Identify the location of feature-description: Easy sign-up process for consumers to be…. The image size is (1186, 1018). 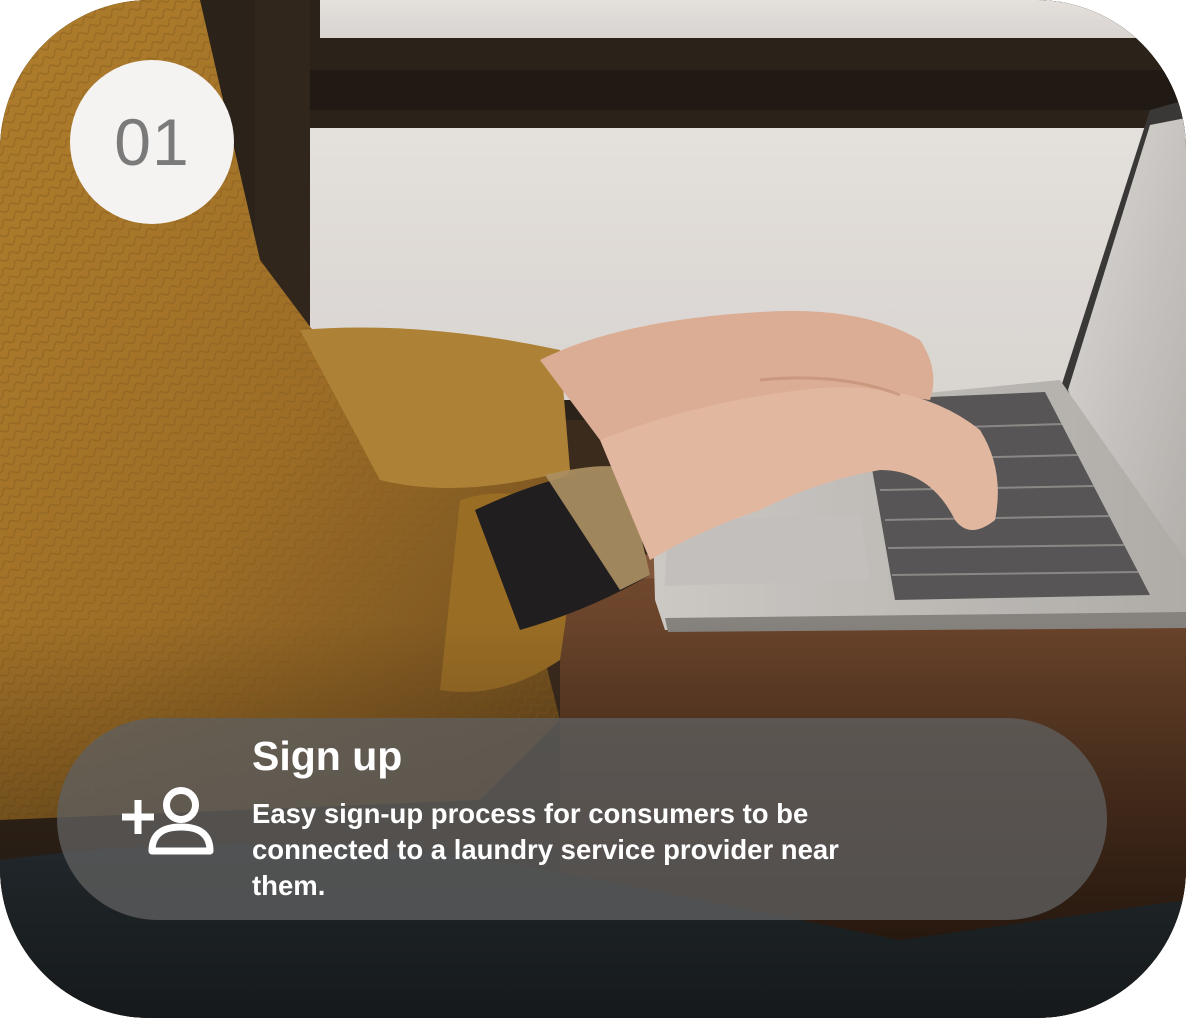
(545, 849).